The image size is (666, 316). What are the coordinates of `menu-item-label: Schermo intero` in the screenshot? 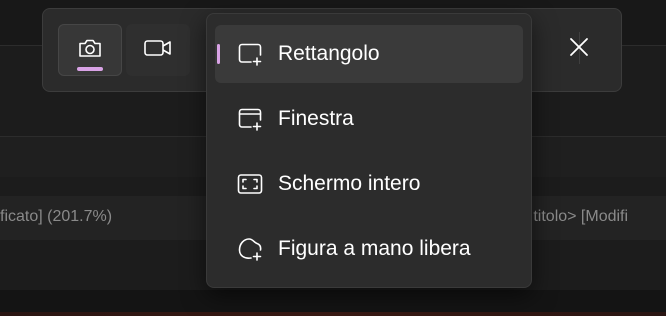 It's located at (349, 183).